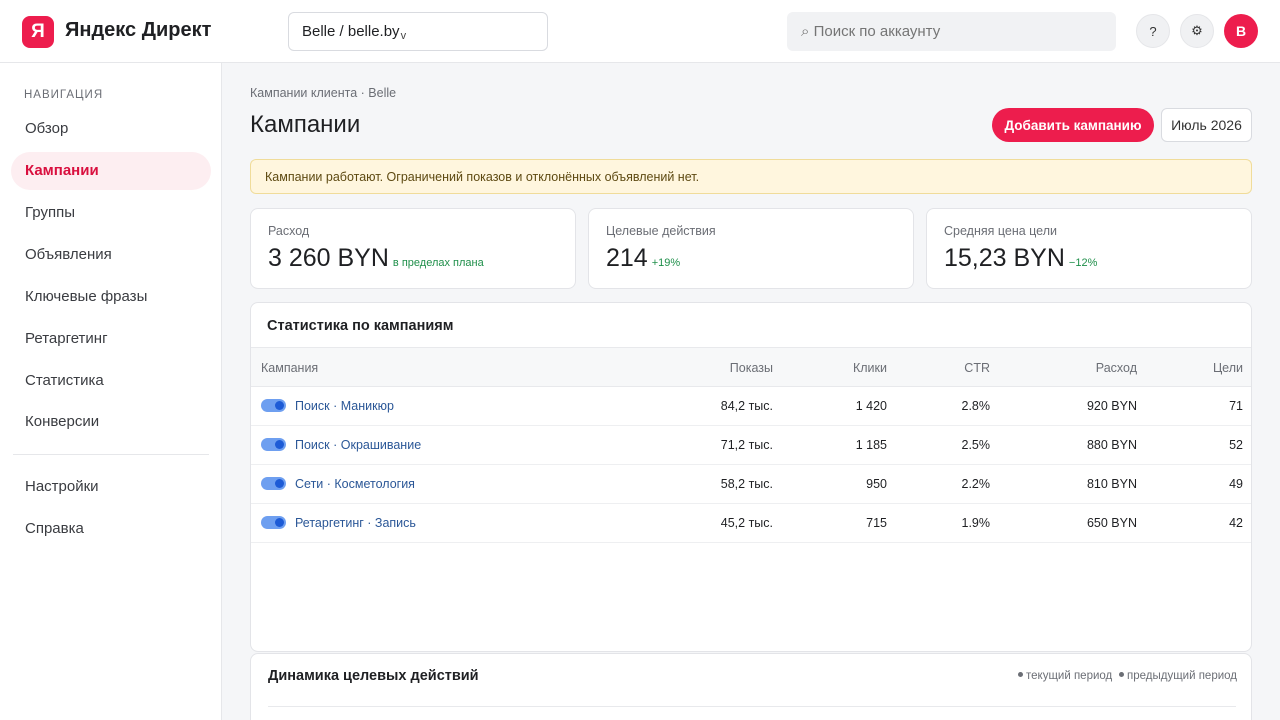  What do you see at coordinates (1116, 368) in the screenshot?
I see `column-header-spend: Расход` at bounding box center [1116, 368].